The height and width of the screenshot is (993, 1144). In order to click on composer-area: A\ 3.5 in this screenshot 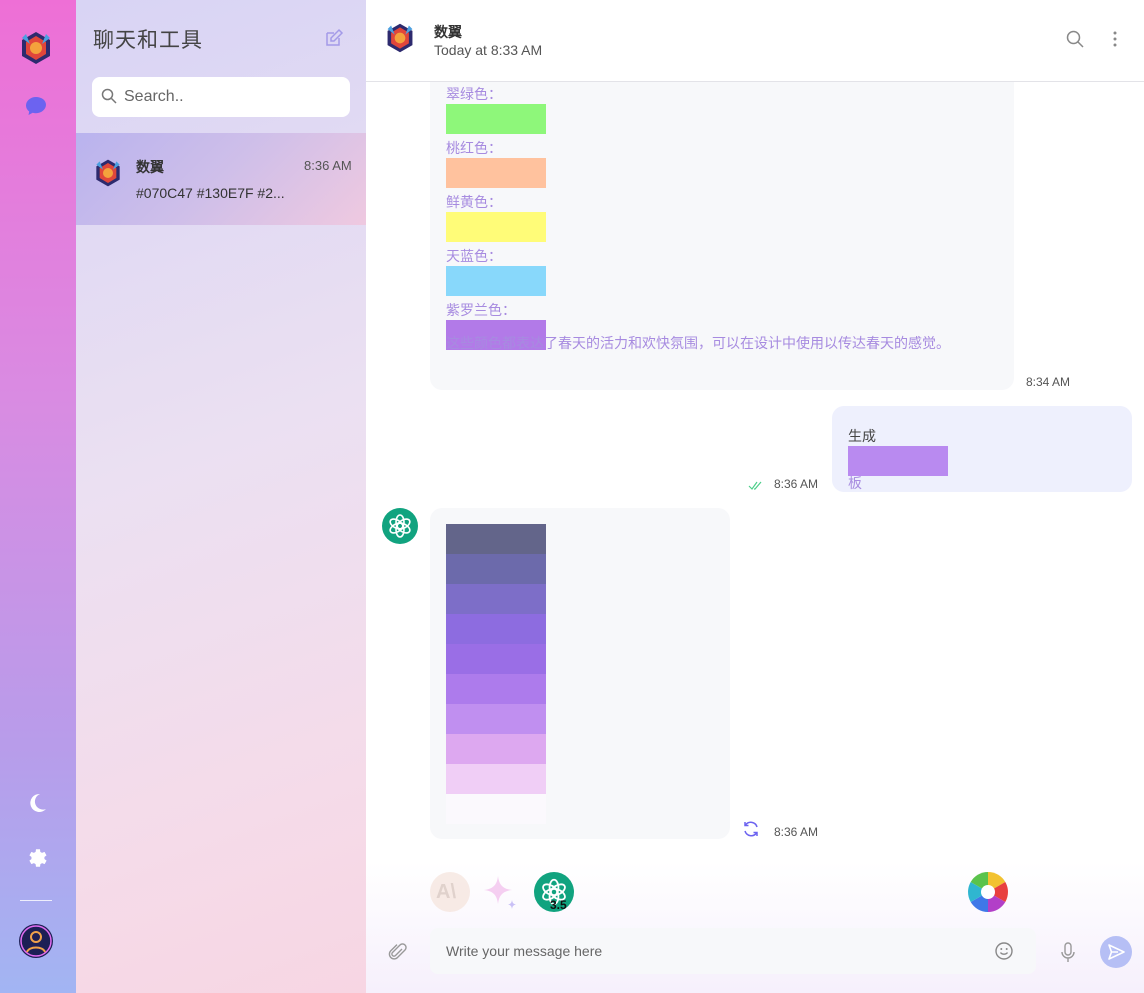, I will do `click(755, 927)`.